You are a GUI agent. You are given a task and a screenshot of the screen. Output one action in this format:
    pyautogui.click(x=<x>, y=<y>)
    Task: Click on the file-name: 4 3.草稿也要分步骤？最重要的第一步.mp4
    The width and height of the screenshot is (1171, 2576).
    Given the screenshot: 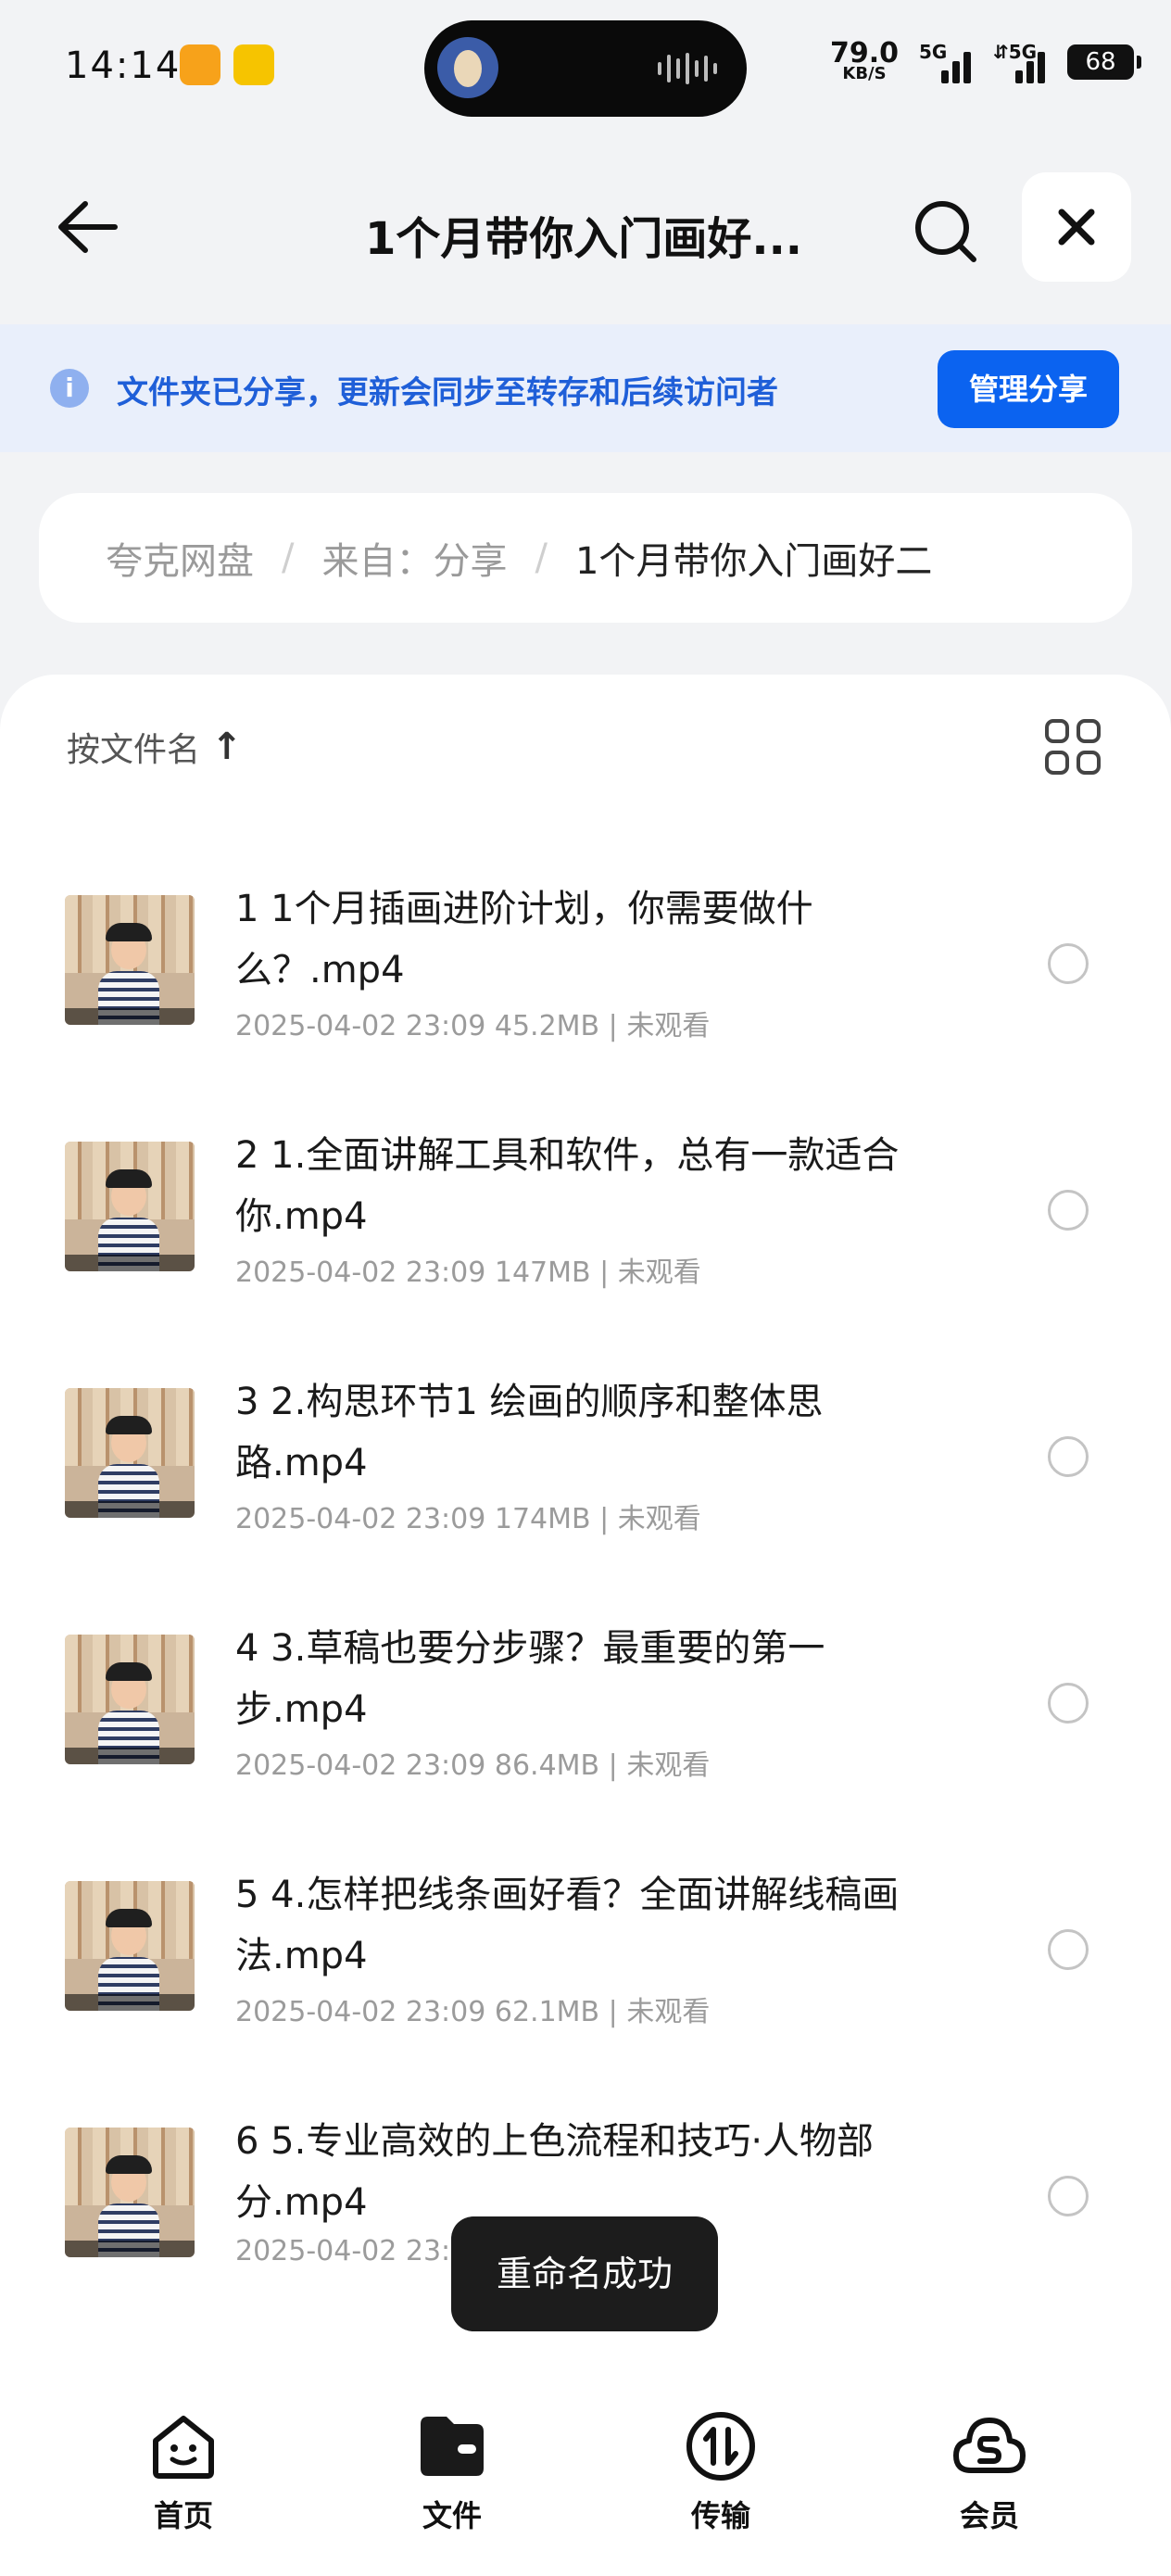 What is the action you would take?
    pyautogui.click(x=530, y=1679)
    